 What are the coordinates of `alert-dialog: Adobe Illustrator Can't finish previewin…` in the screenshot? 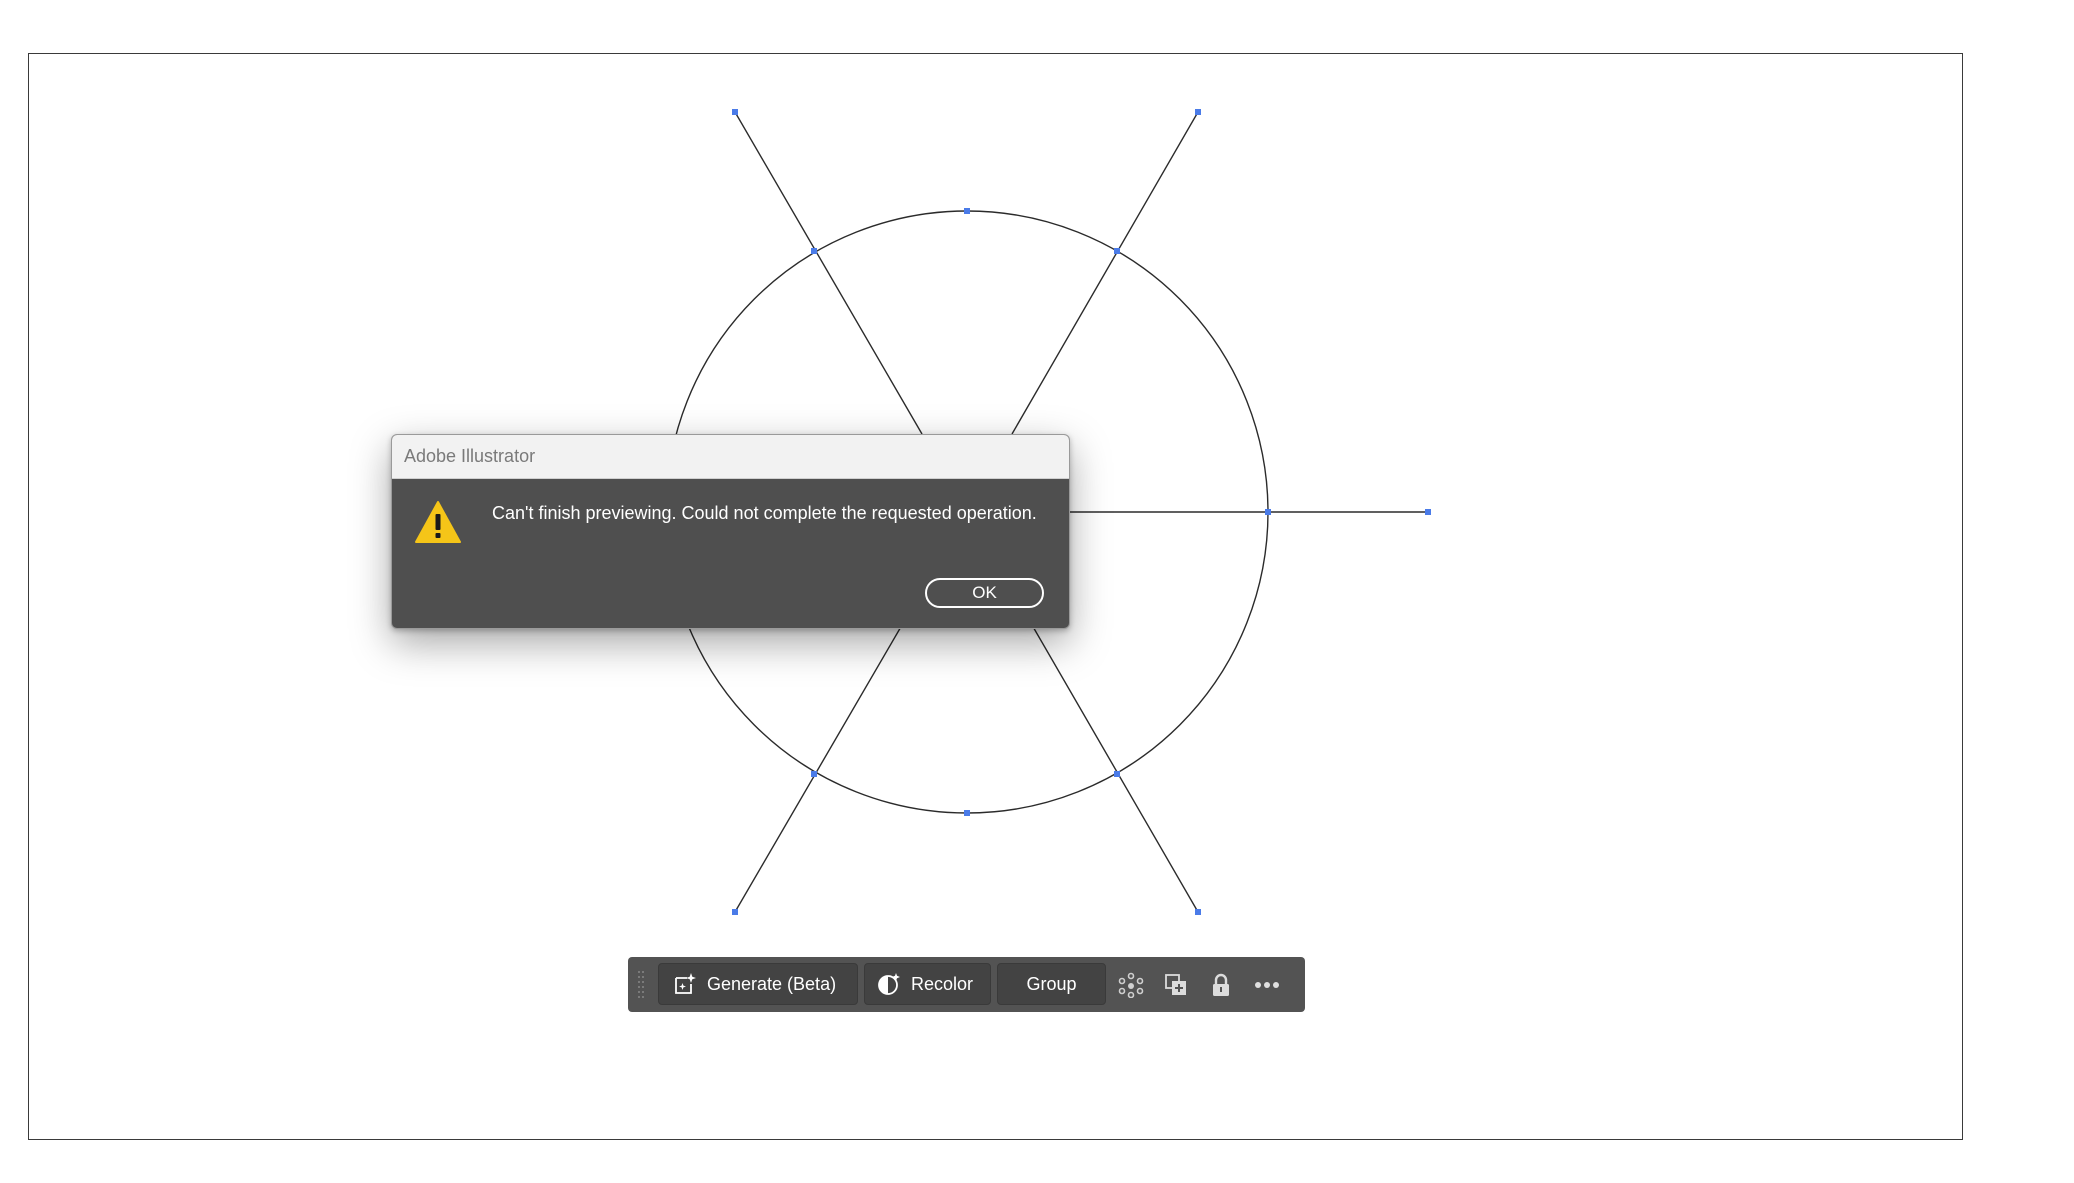 It's located at (730, 531).